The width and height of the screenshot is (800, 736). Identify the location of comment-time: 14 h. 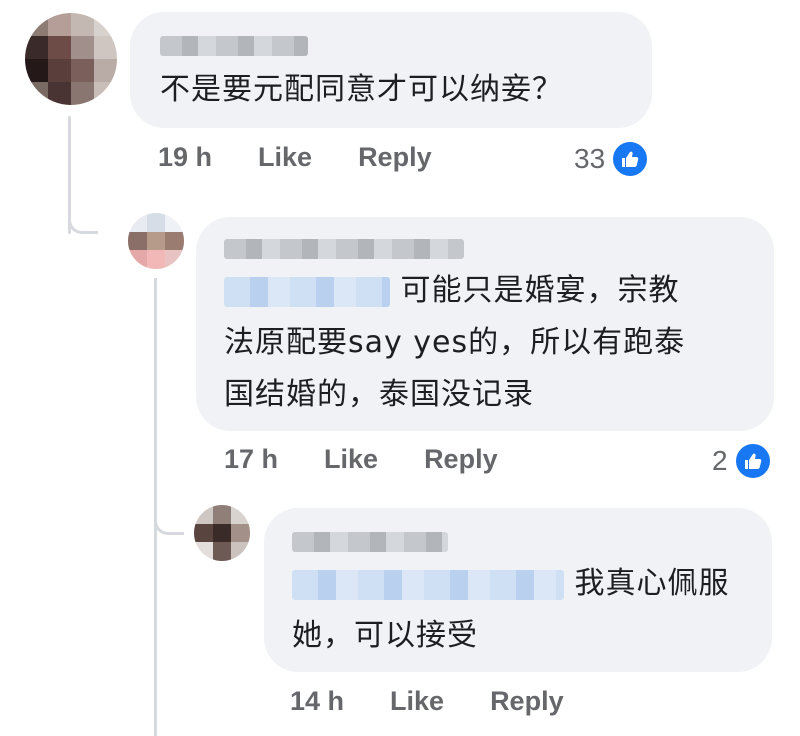
(317, 701).